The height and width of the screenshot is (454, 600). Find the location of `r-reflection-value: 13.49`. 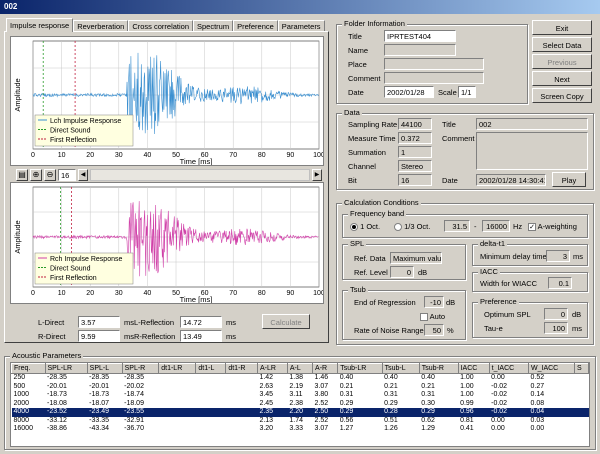

r-reflection-value: 13.49 is located at coordinates (201, 336).